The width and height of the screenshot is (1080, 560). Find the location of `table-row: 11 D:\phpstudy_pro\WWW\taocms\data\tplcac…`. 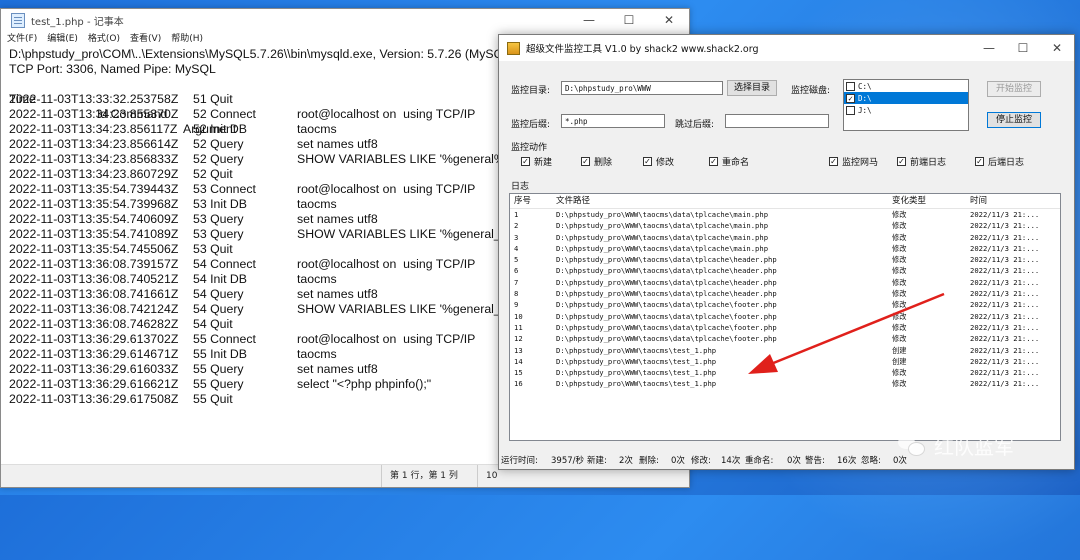

table-row: 11 D:\phpstudy_pro\WWW\taocms\data\tplcac… is located at coordinates (785, 327).